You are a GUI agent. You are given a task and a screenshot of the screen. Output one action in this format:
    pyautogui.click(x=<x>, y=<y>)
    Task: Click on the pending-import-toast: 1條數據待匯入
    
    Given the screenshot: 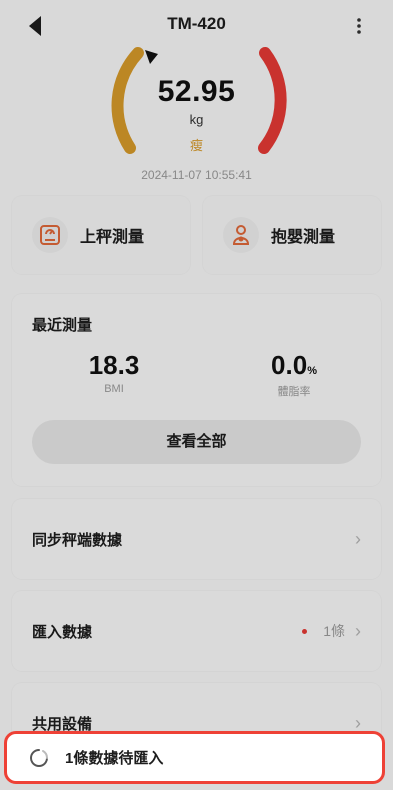 What is the action you would take?
    pyautogui.click(x=194, y=757)
    